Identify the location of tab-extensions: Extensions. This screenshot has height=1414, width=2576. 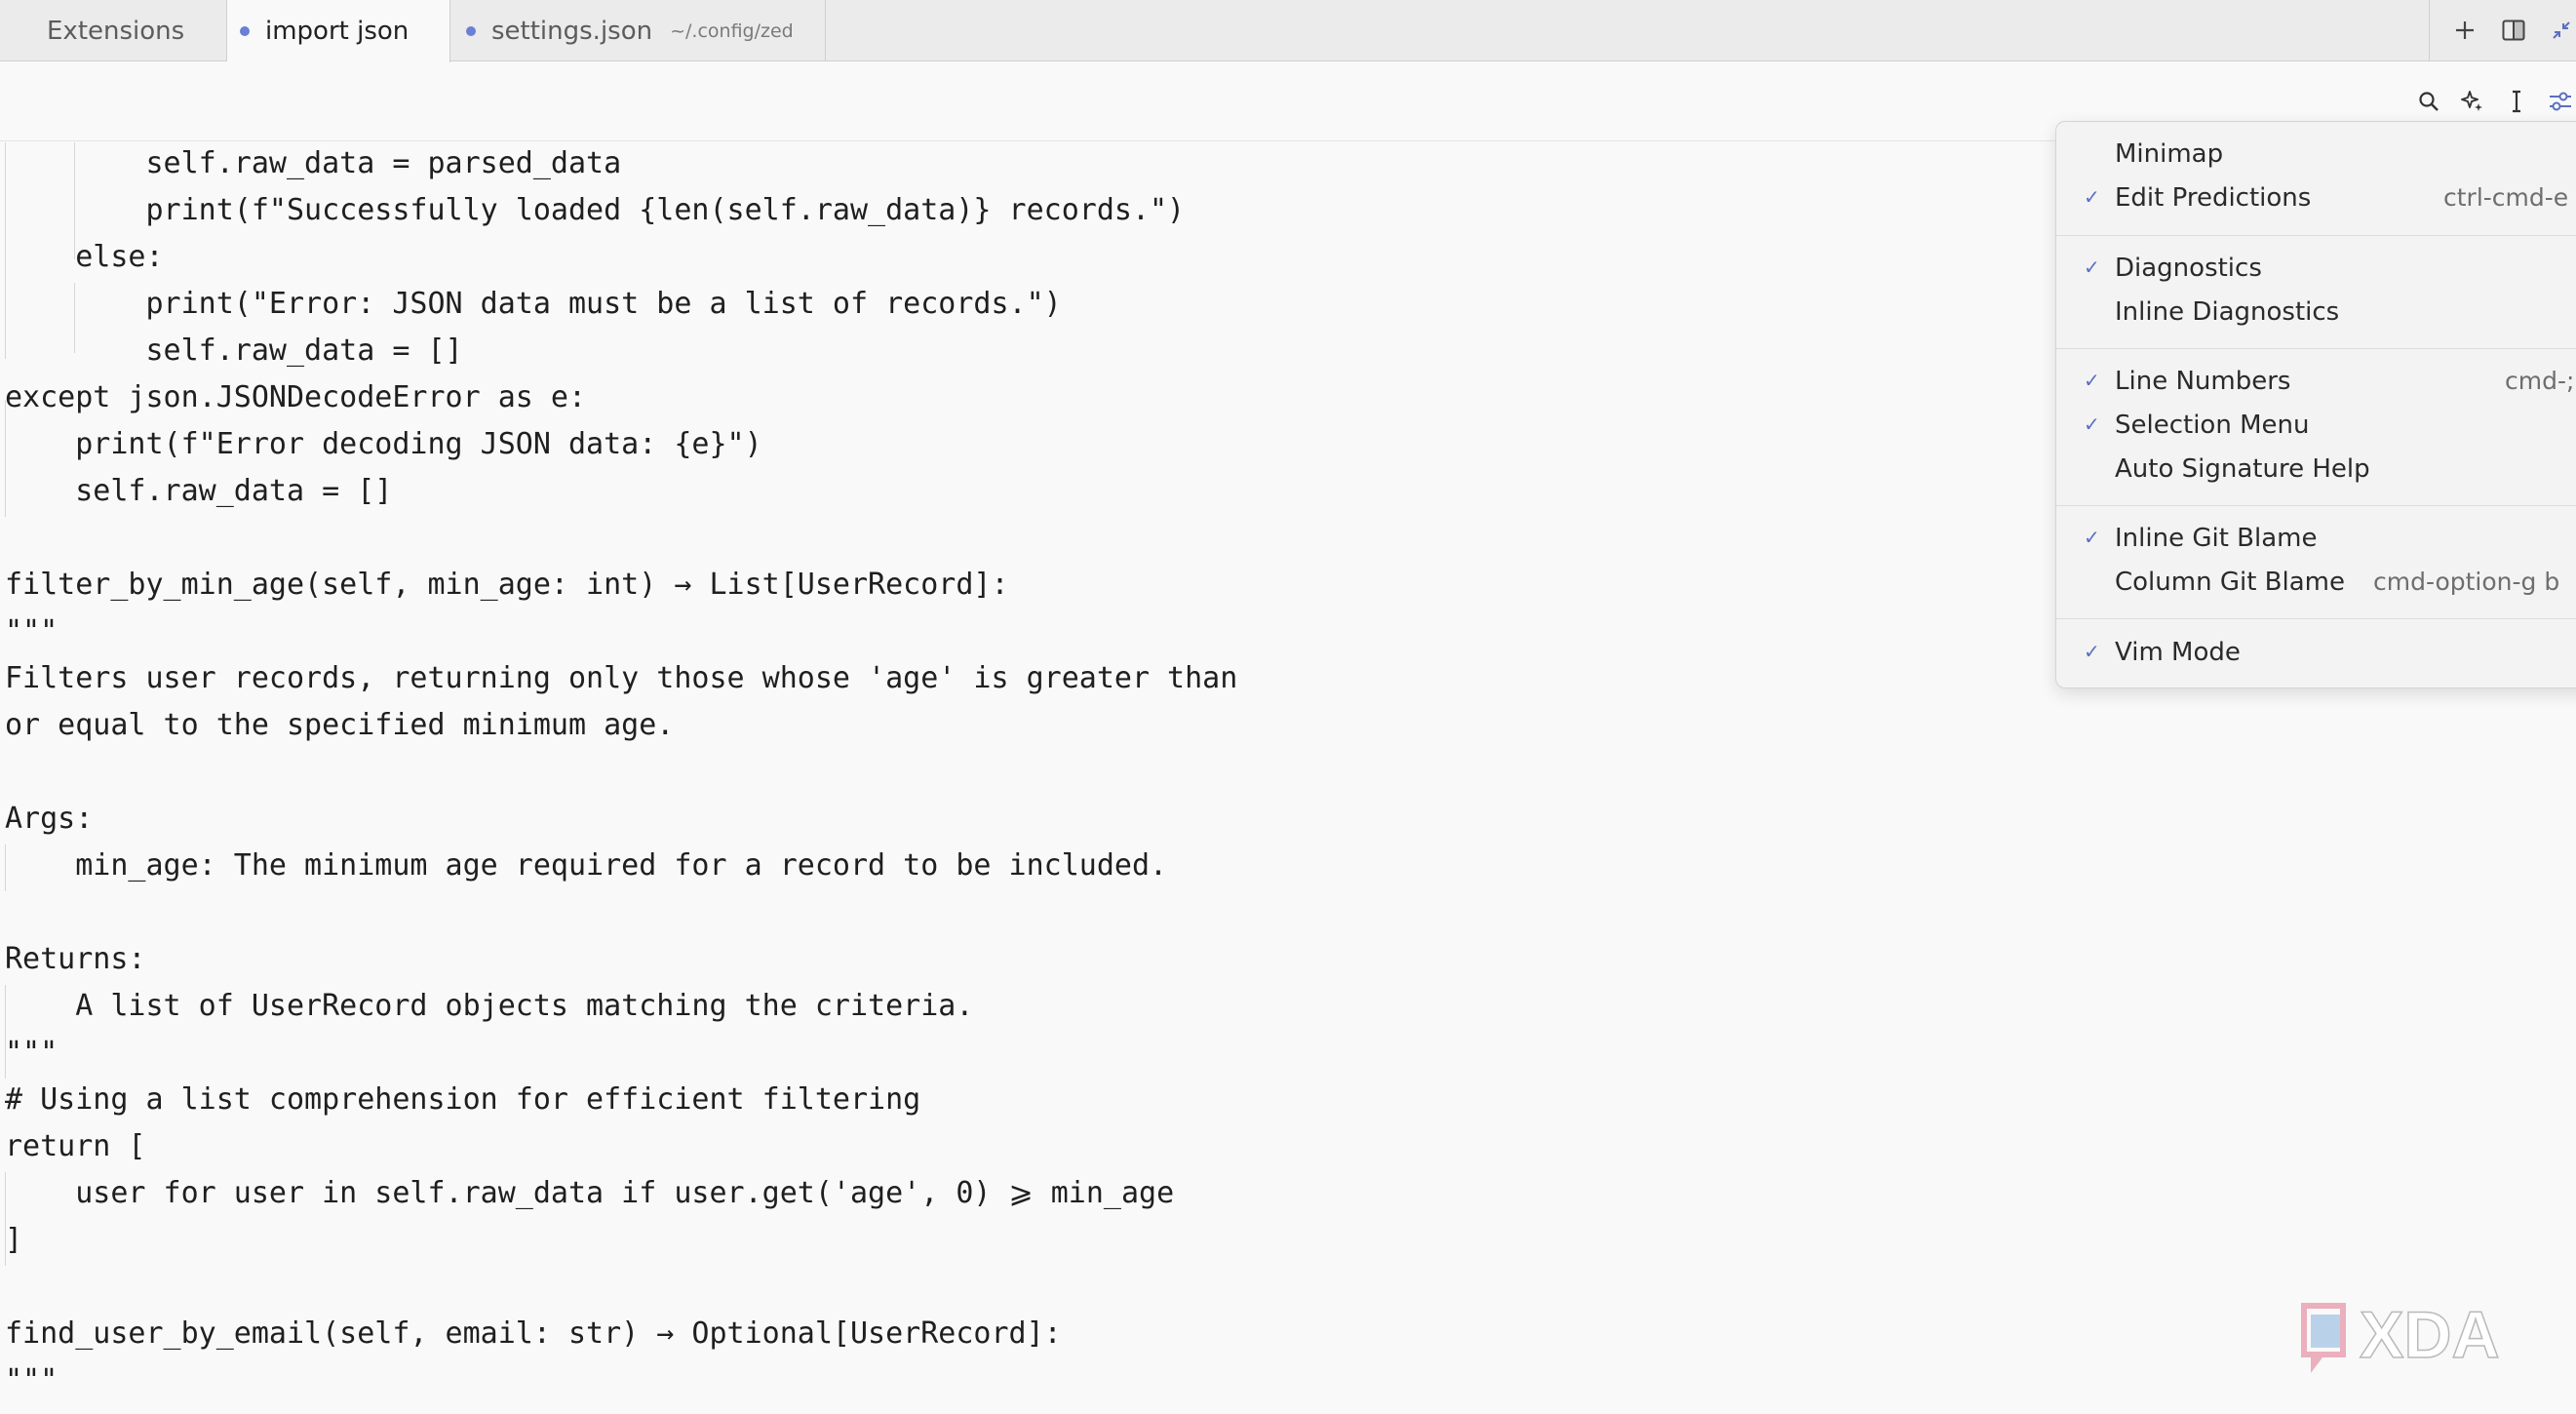
(113, 30).